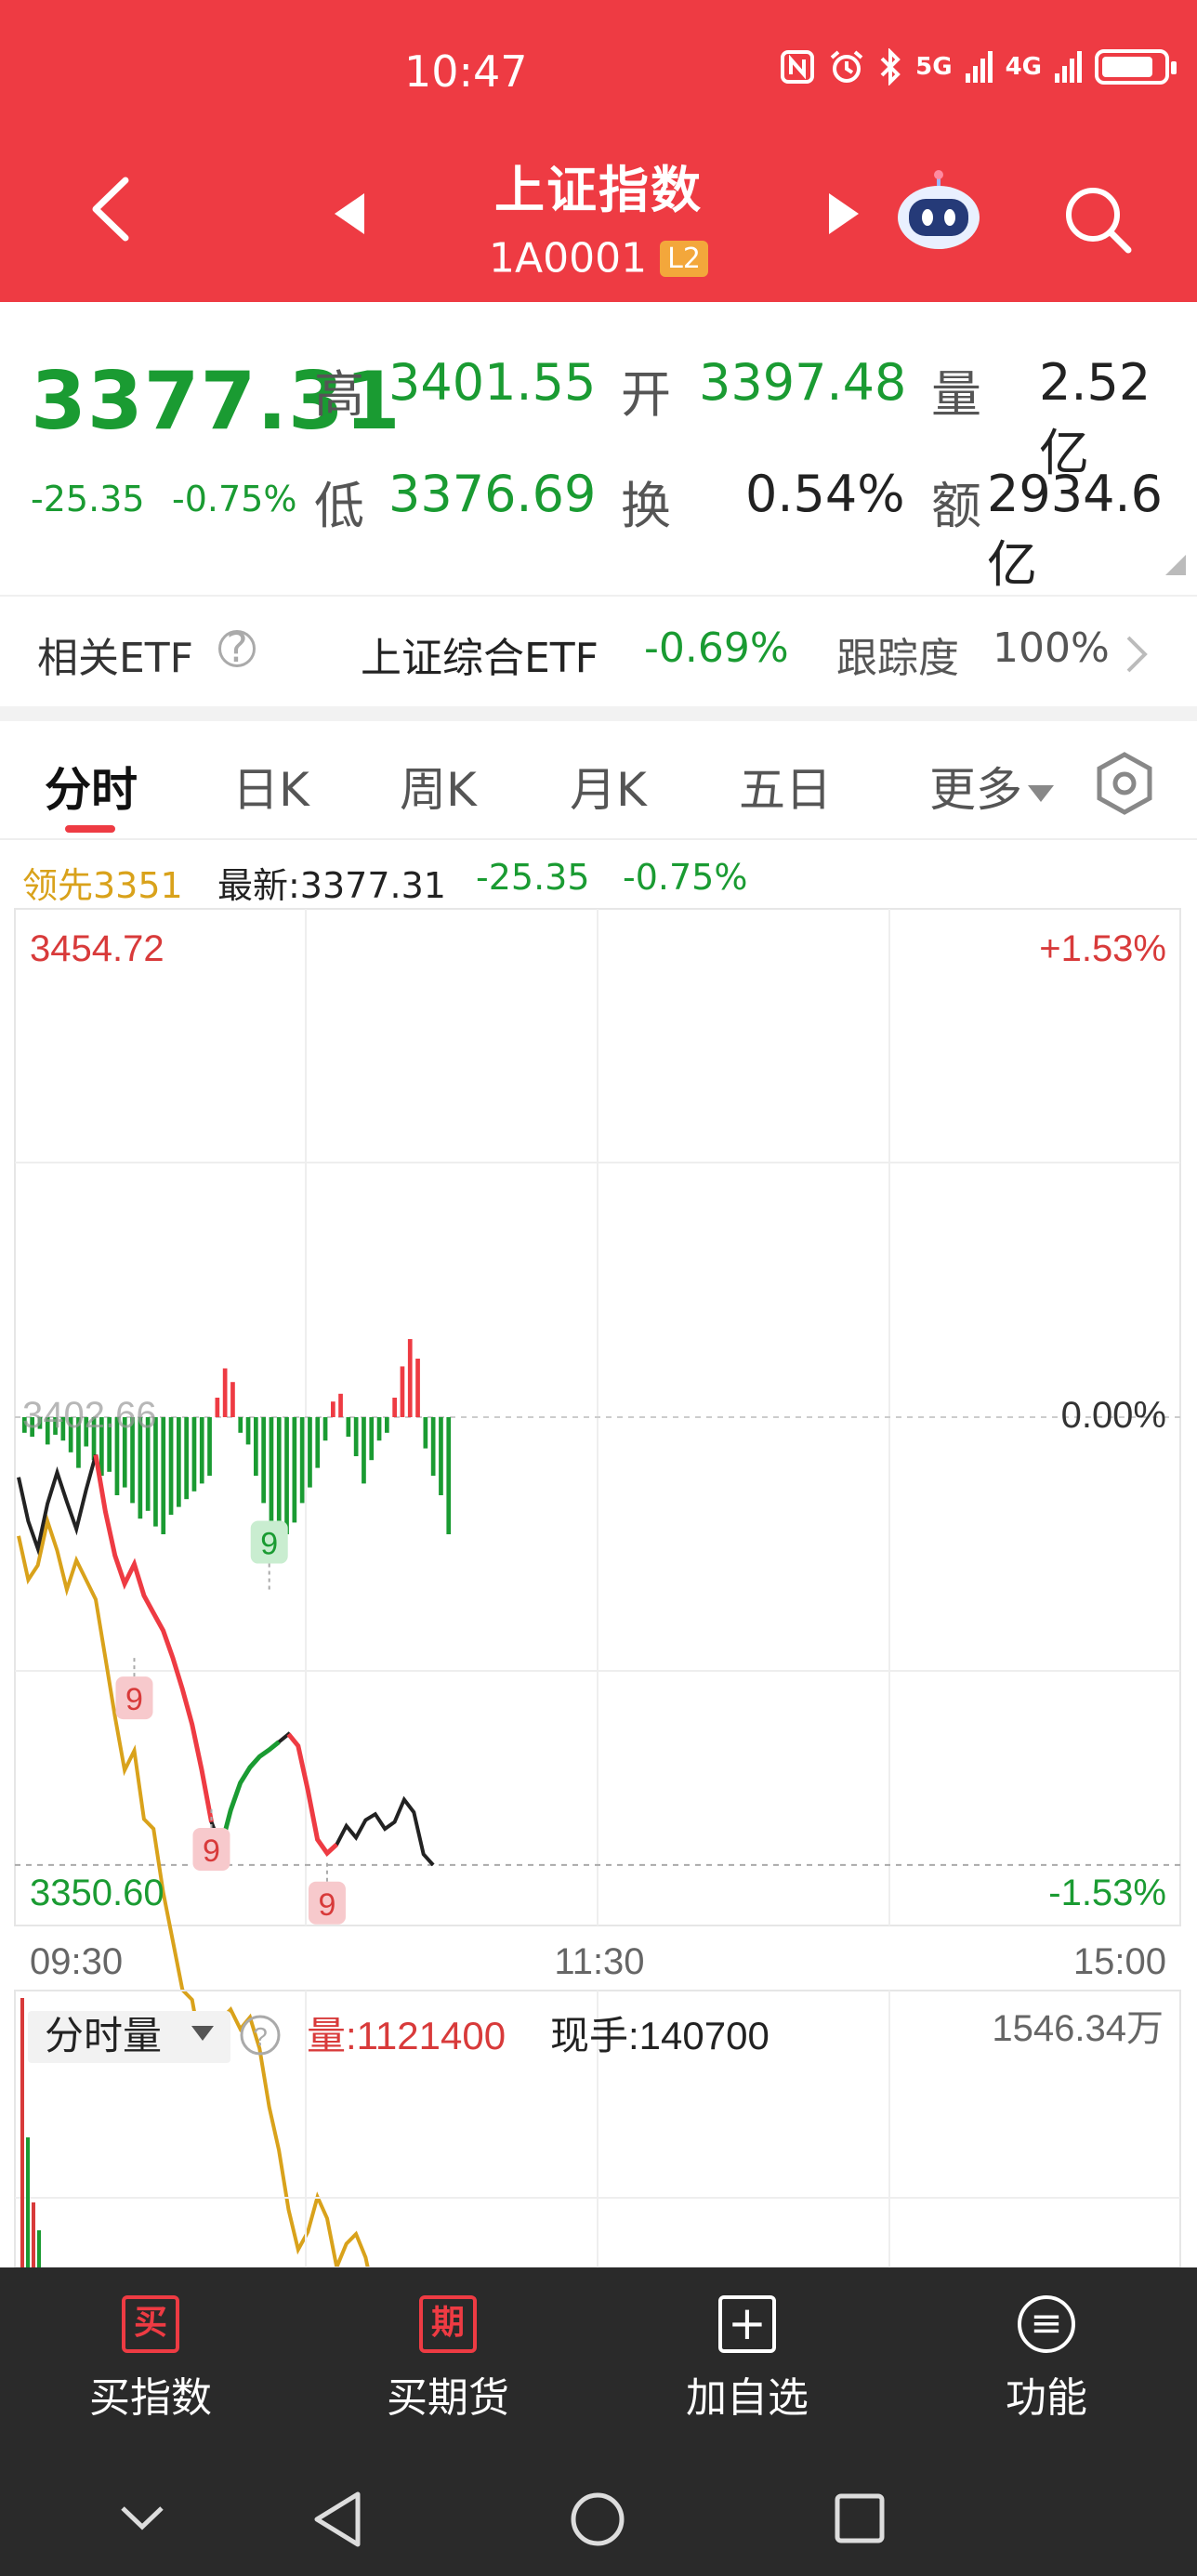 Image resolution: width=1197 pixels, height=2576 pixels. I want to click on nav-home-icon, so click(597, 2519).